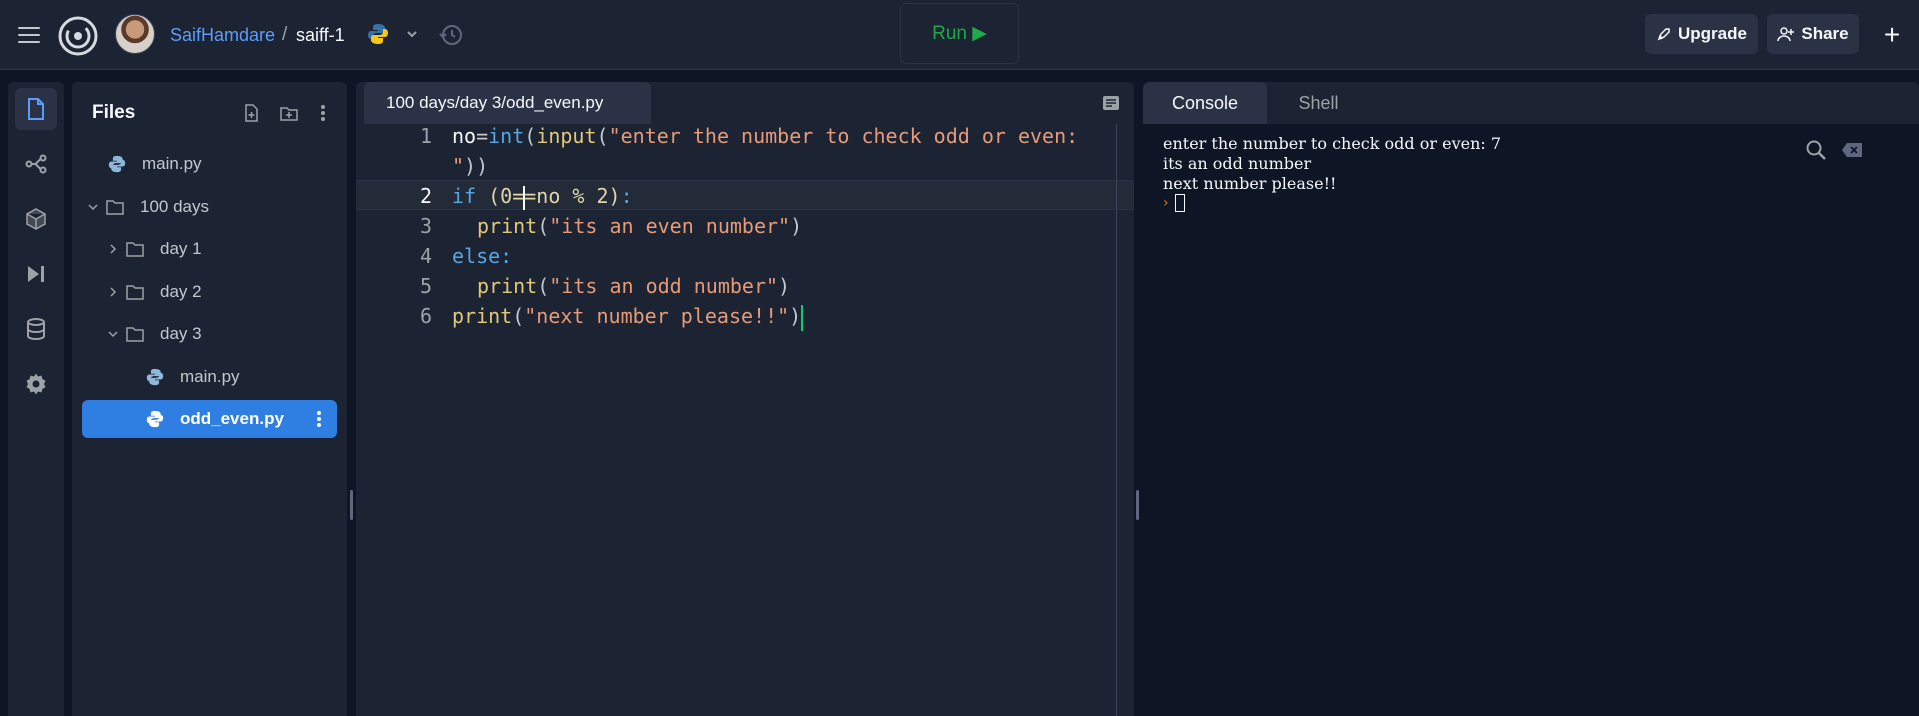 The image size is (1919, 716). Describe the element at coordinates (1892, 34) in the screenshot. I see `new-tab-button: +` at that location.